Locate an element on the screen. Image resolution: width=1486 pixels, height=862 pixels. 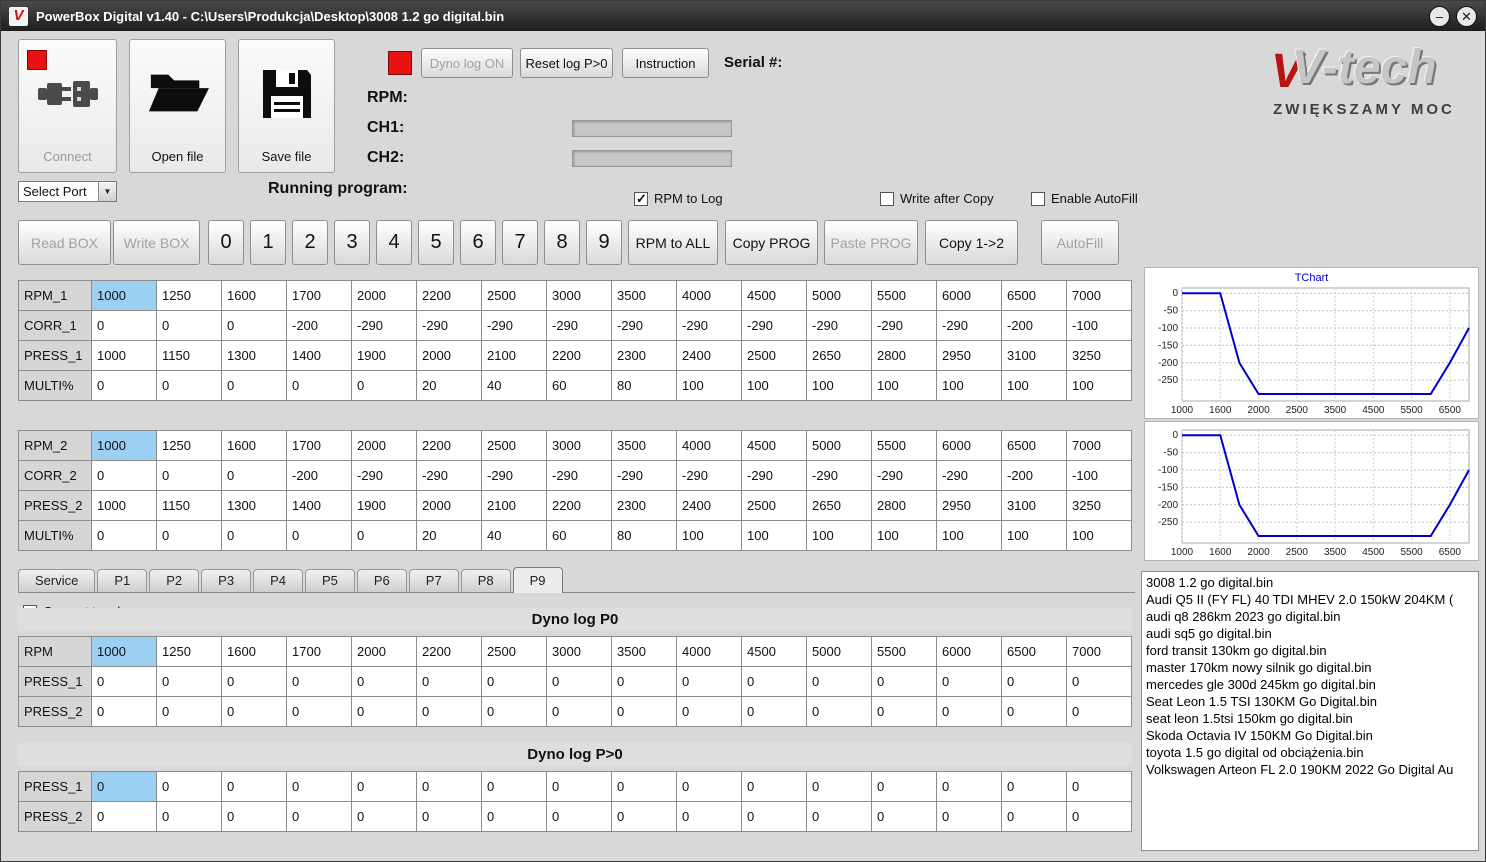
reset-log-button: Reset log P>0 is located at coordinates (566, 63).